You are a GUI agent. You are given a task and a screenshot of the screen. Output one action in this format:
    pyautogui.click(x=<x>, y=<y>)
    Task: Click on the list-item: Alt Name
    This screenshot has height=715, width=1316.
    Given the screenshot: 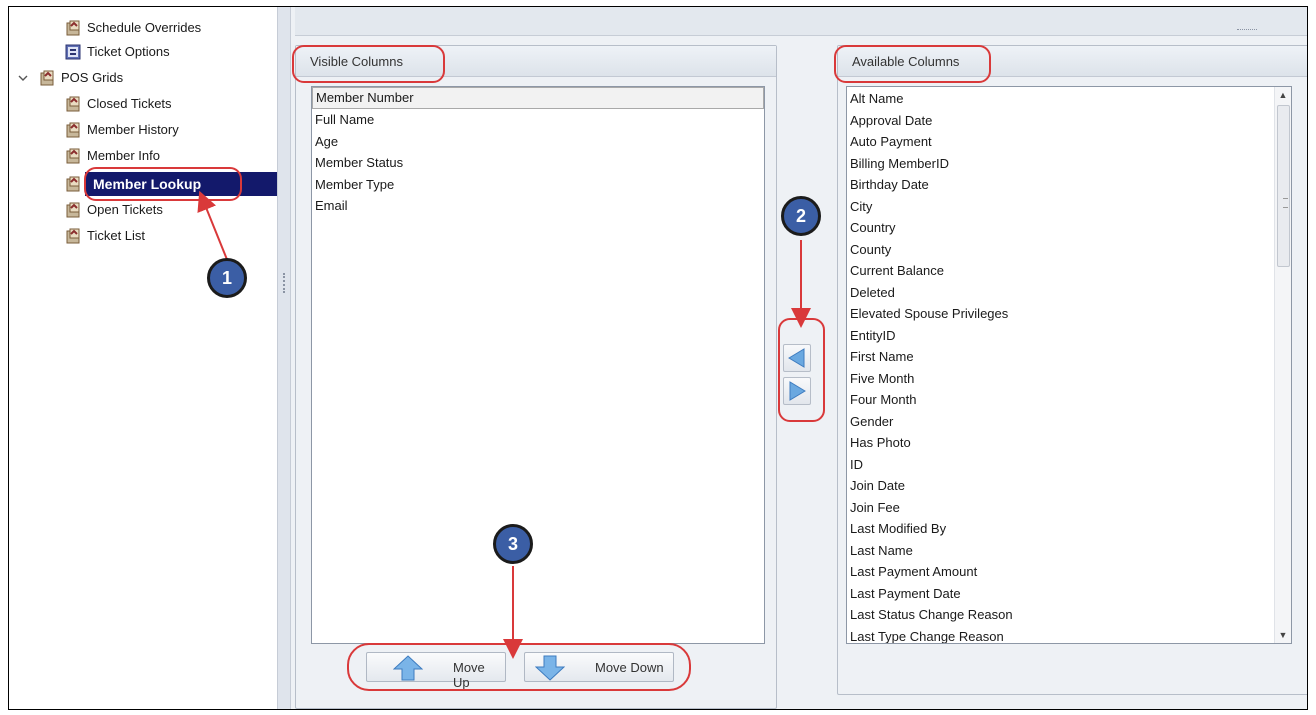 What is the action you would take?
    pyautogui.click(x=1069, y=99)
    